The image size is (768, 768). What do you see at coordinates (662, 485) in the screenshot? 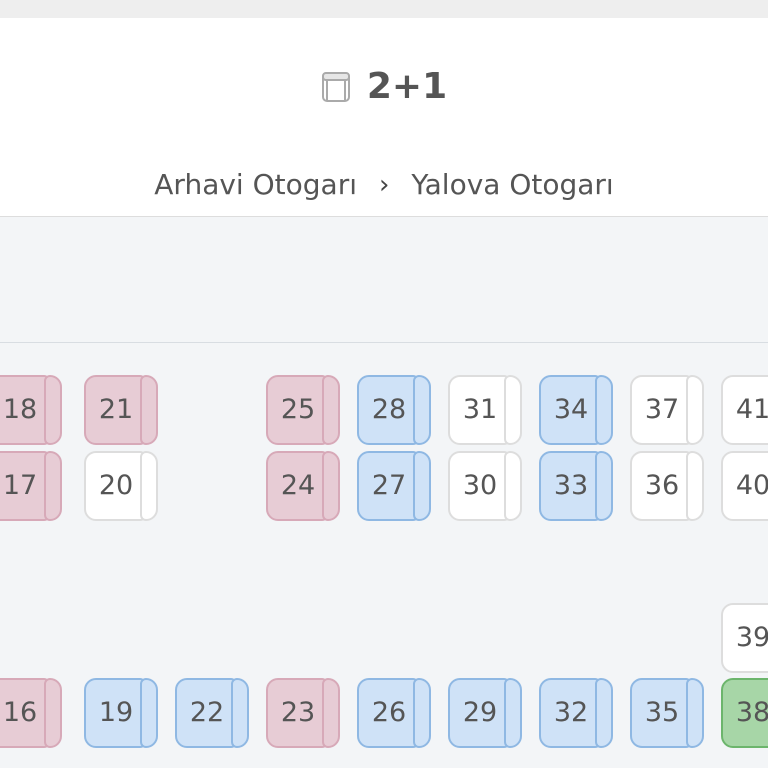
I see `seat-number: 36` at bounding box center [662, 485].